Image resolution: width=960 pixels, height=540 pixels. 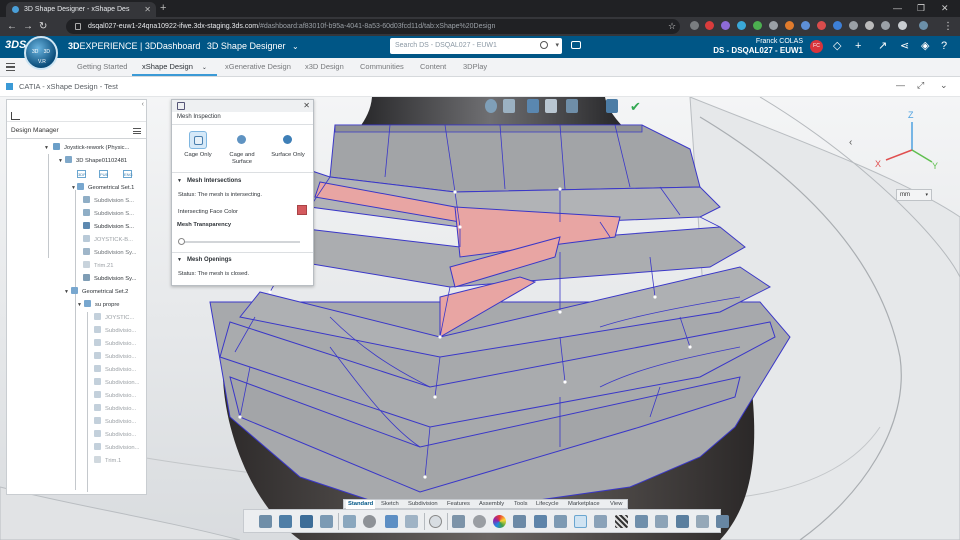 What do you see at coordinates (433, 67) in the screenshot?
I see `tab-content: Content` at bounding box center [433, 67].